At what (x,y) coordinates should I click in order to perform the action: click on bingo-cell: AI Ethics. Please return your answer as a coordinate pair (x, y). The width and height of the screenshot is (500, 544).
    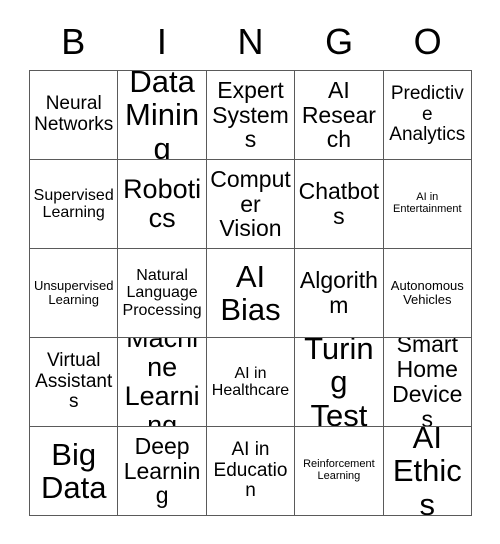
    Looking at the image, I should click on (427, 471).